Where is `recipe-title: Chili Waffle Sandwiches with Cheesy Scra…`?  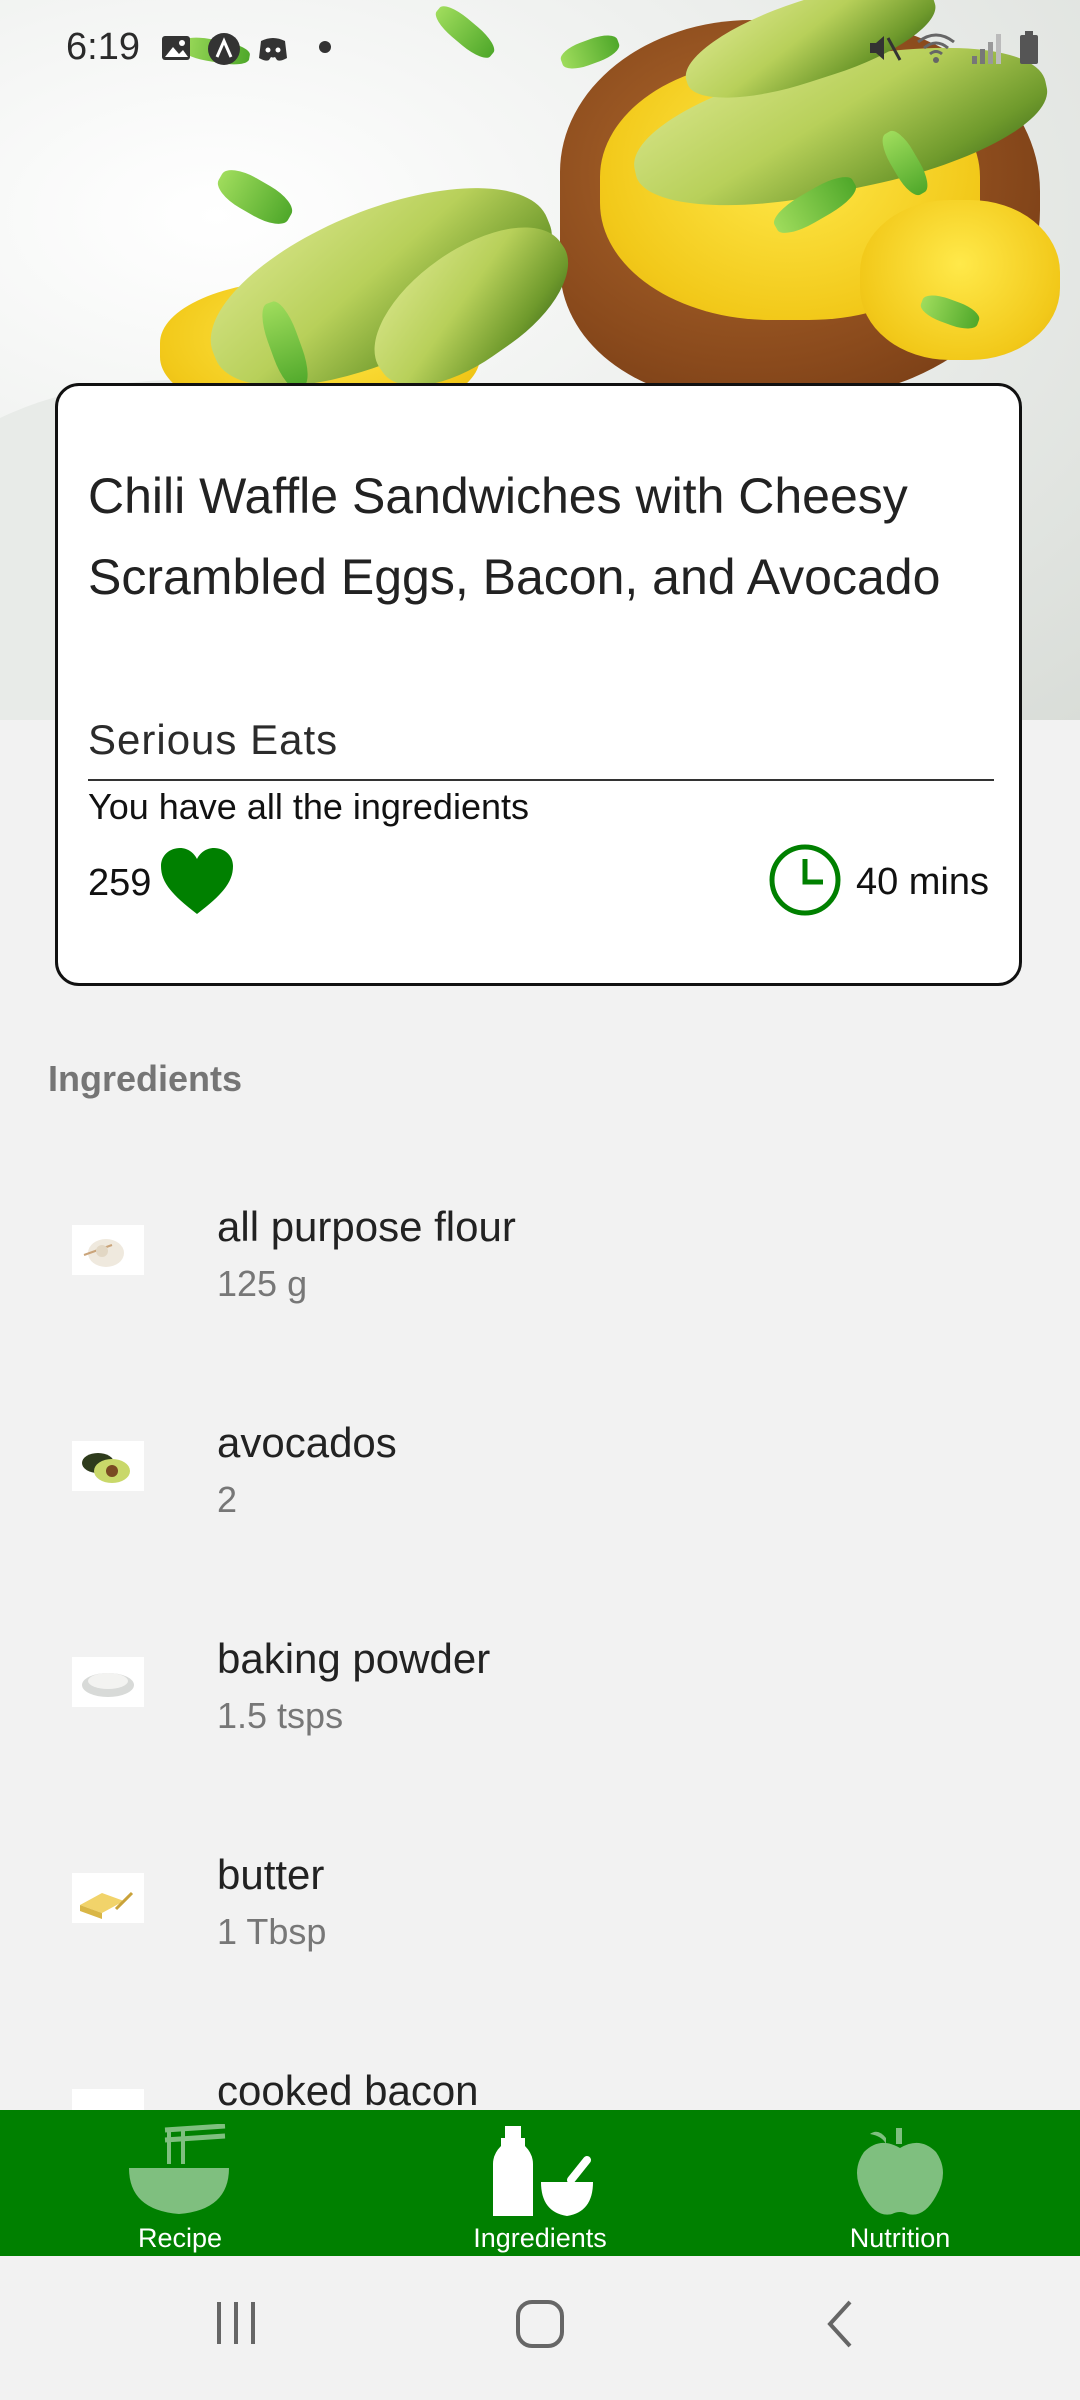 recipe-title: Chili Waffle Sandwiches with Cheesy Scra… is located at coordinates (514, 536).